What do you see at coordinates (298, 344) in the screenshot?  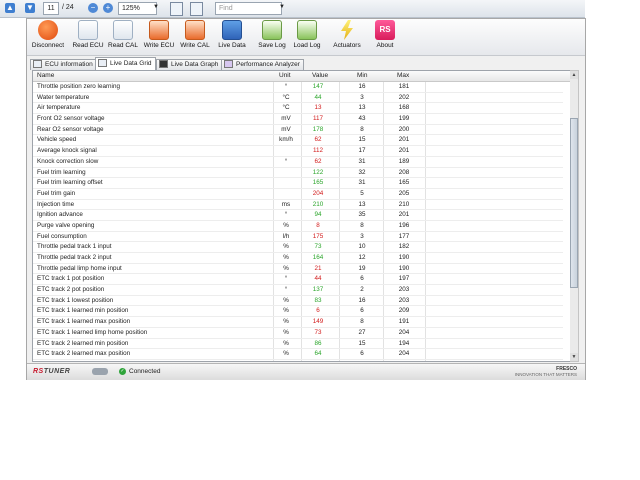 I see `table-row: ETC track 2 learned min position% 86 15 194` at bounding box center [298, 344].